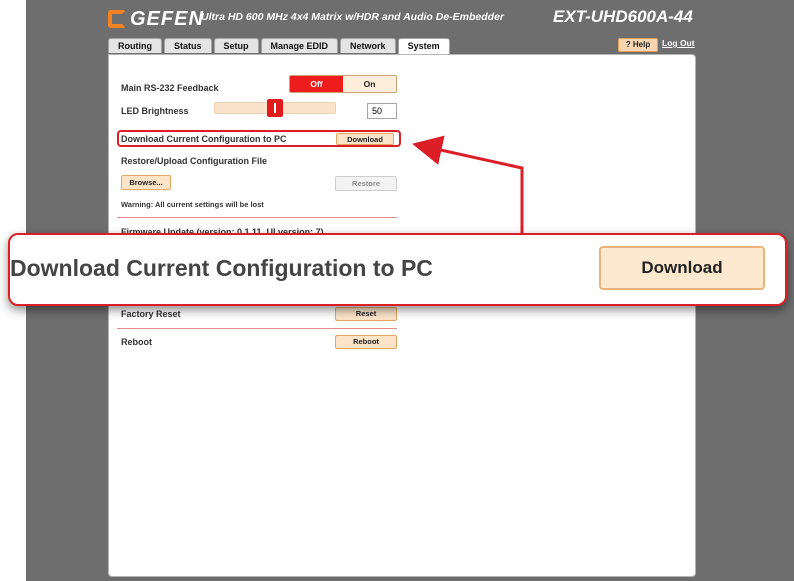 The width and height of the screenshot is (794, 581). What do you see at coordinates (366, 183) in the screenshot?
I see `restore-button: Restore` at bounding box center [366, 183].